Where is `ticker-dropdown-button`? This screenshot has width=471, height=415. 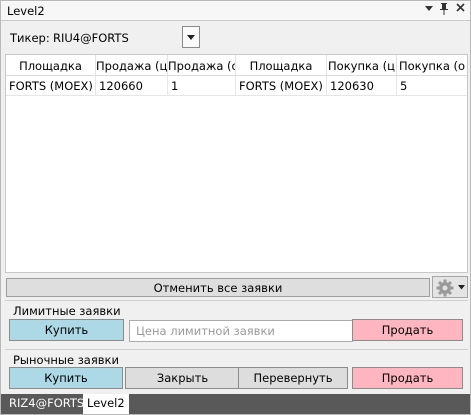
ticker-dropdown-button is located at coordinates (191, 37).